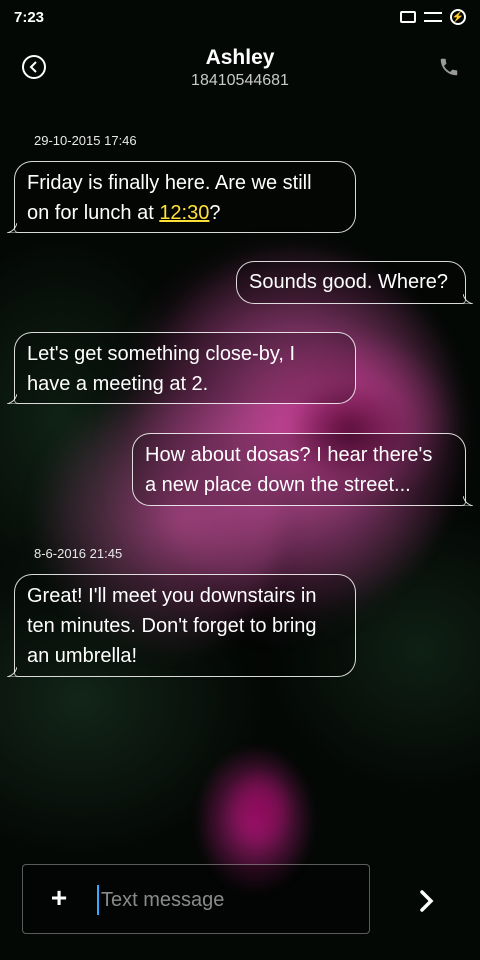 The image size is (480, 960). I want to click on attach-button: +, so click(59, 898).